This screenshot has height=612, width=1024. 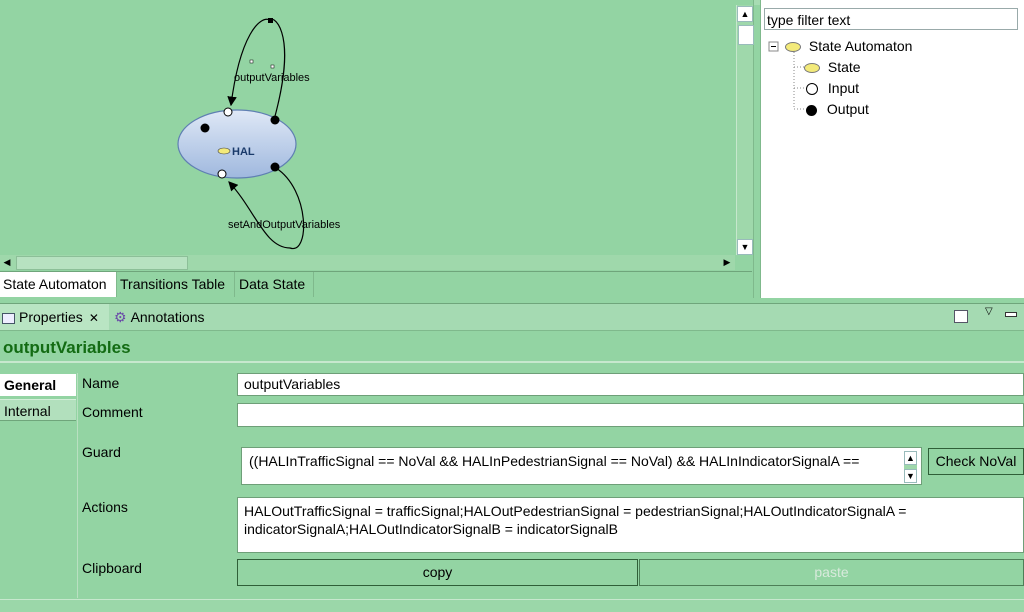 I want to click on scroll-right-icon: ▶, so click(x=727, y=262).